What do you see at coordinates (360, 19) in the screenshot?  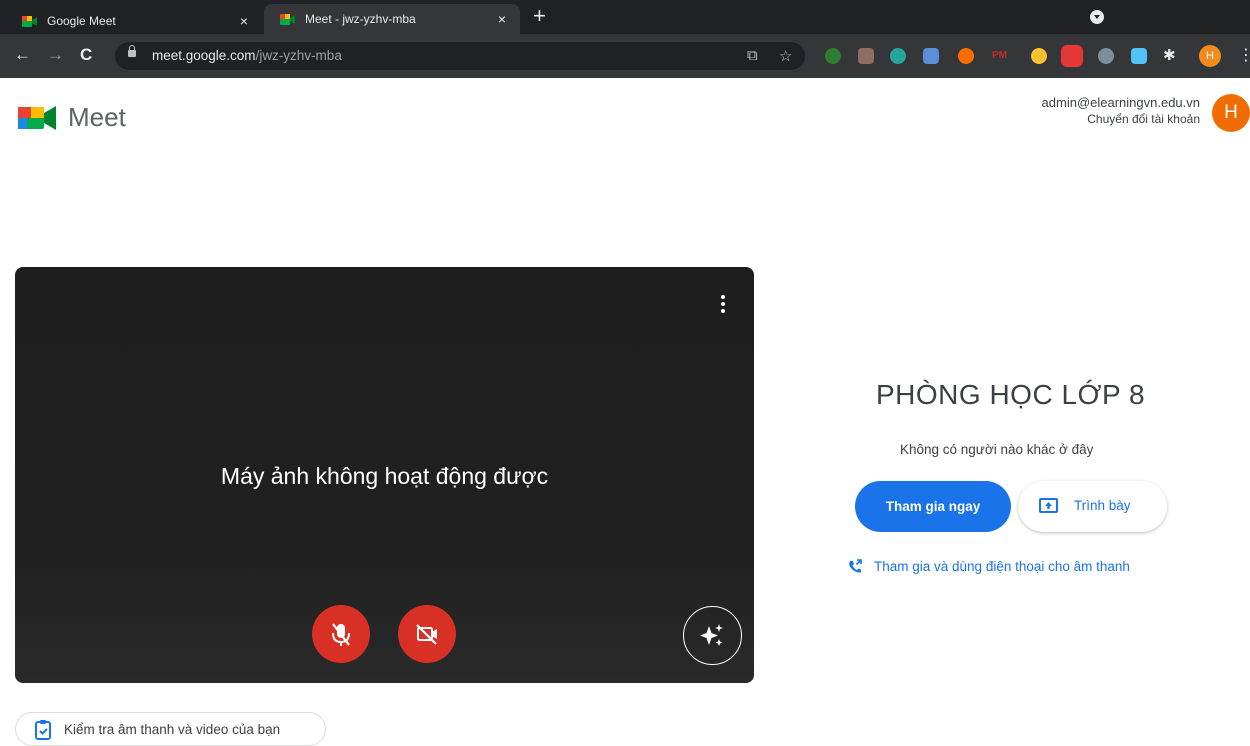 I see `tab-title: Meet - jwz-yzhv-mba` at bounding box center [360, 19].